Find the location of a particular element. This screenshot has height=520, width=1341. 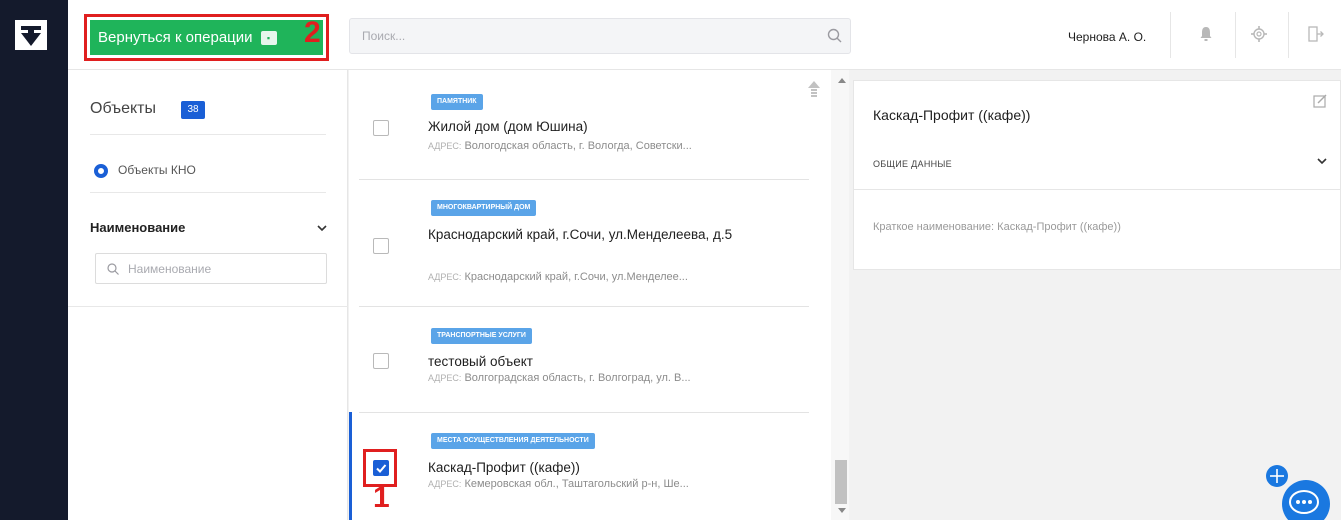

item-type-tag: места осуществления деятельности is located at coordinates (513, 441).